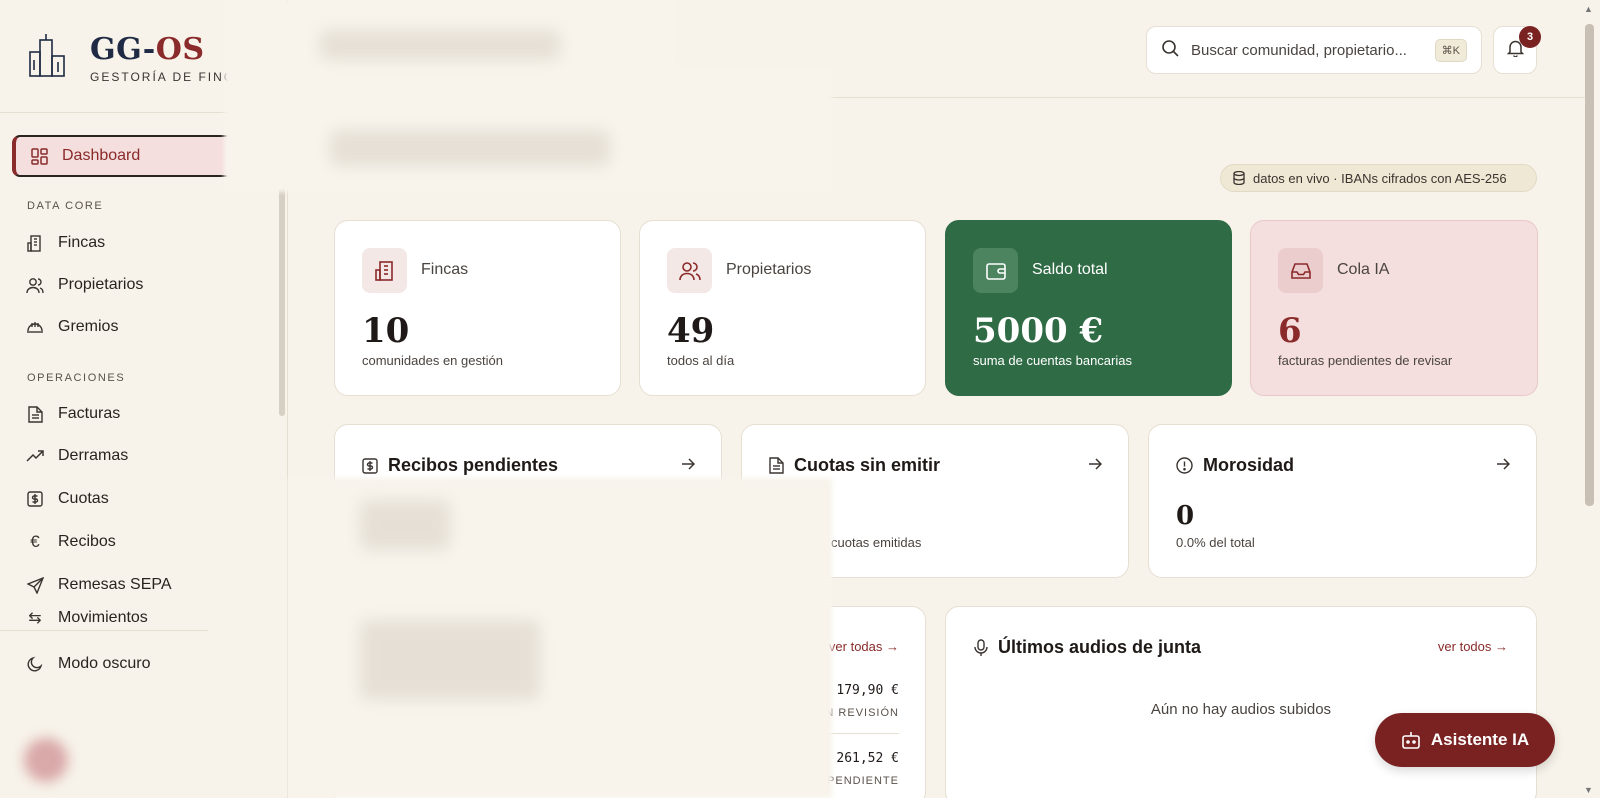 The image size is (1600, 798). I want to click on search-icon, so click(1170, 50).